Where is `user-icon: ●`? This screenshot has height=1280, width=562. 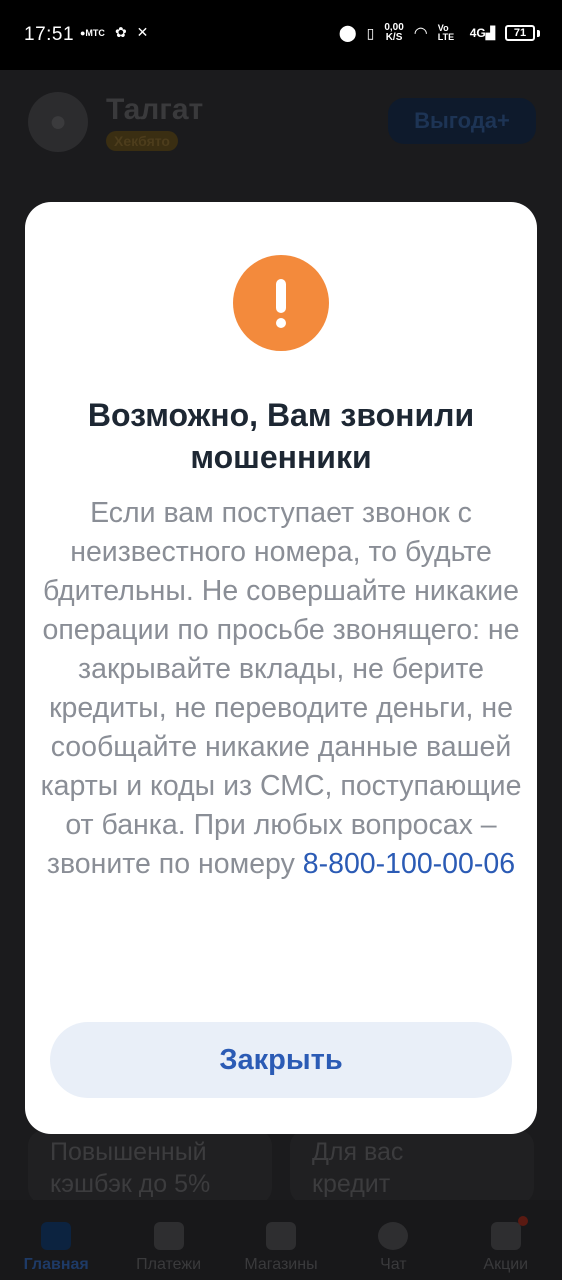 user-icon: ● is located at coordinates (58, 121).